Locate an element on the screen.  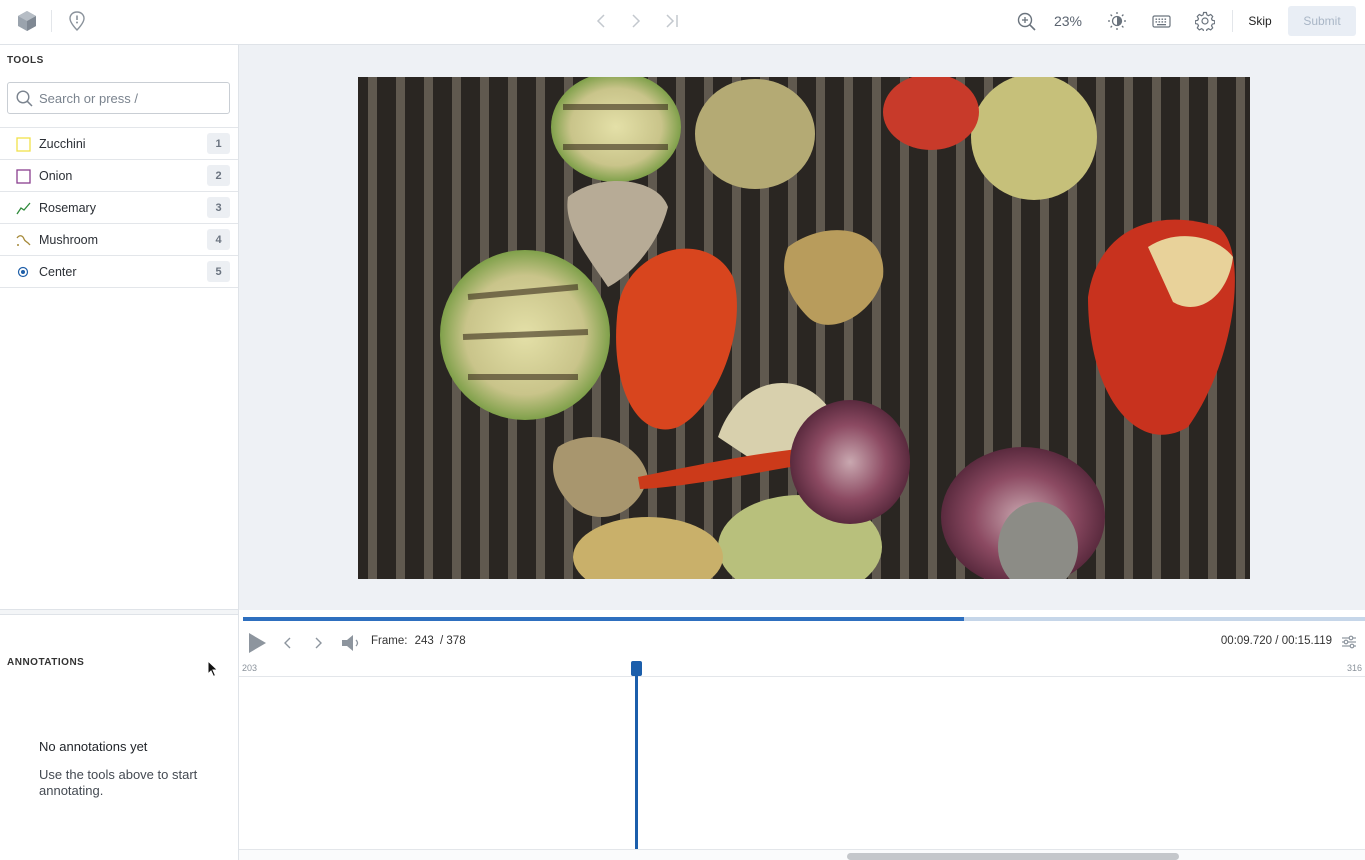
tool-zucchini: Zucchini 1 is located at coordinates (119, 144).